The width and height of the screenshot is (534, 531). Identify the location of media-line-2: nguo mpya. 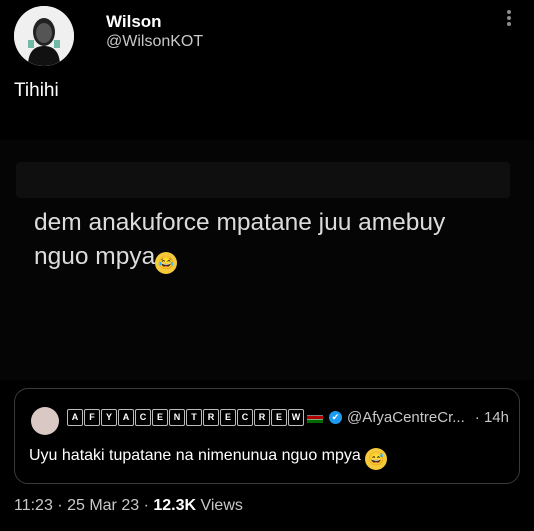
(95, 256).